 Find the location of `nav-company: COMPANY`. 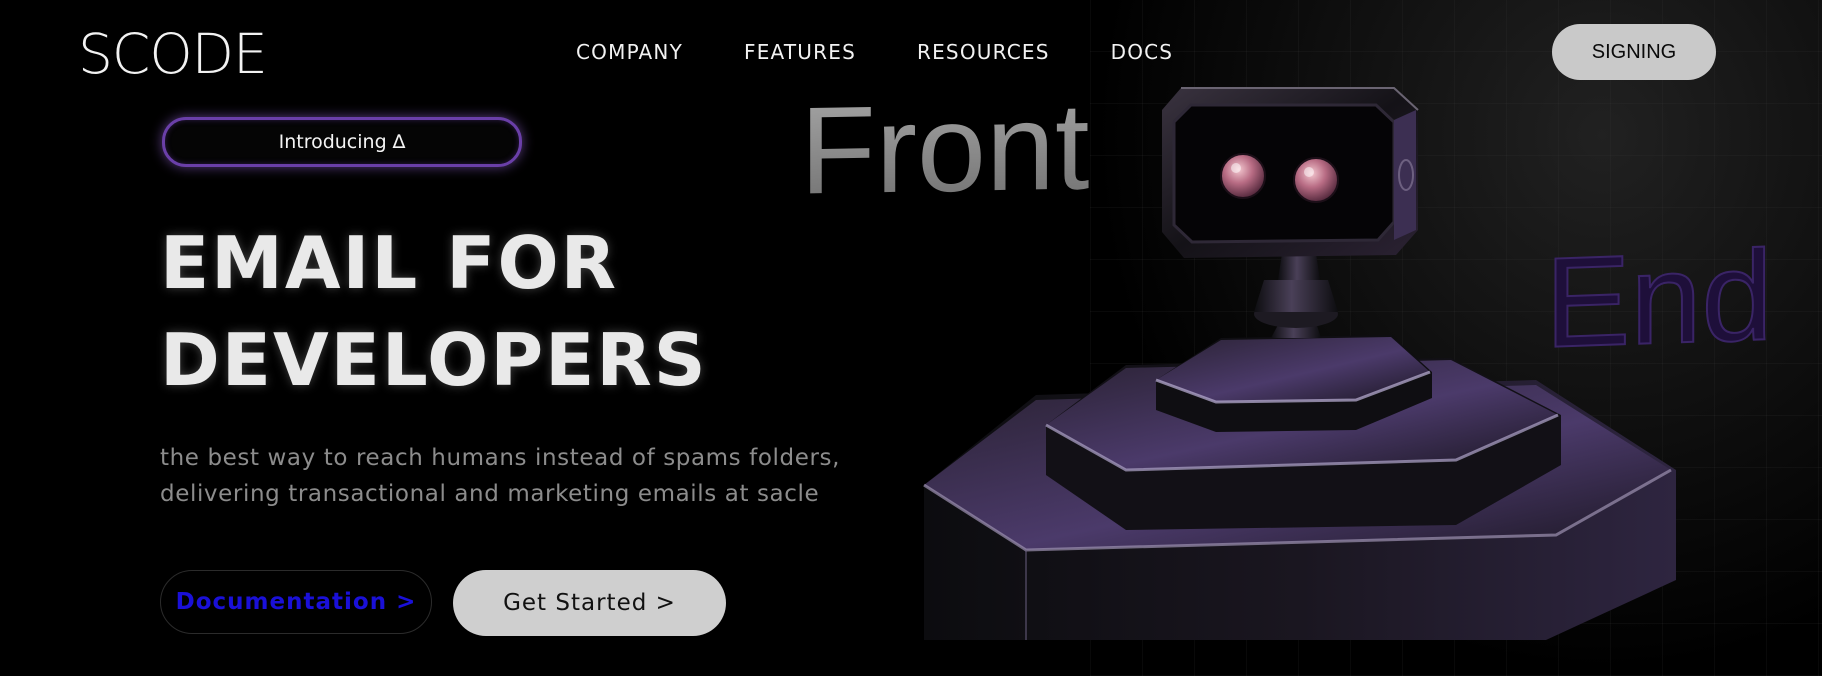

nav-company: COMPANY is located at coordinates (629, 52).